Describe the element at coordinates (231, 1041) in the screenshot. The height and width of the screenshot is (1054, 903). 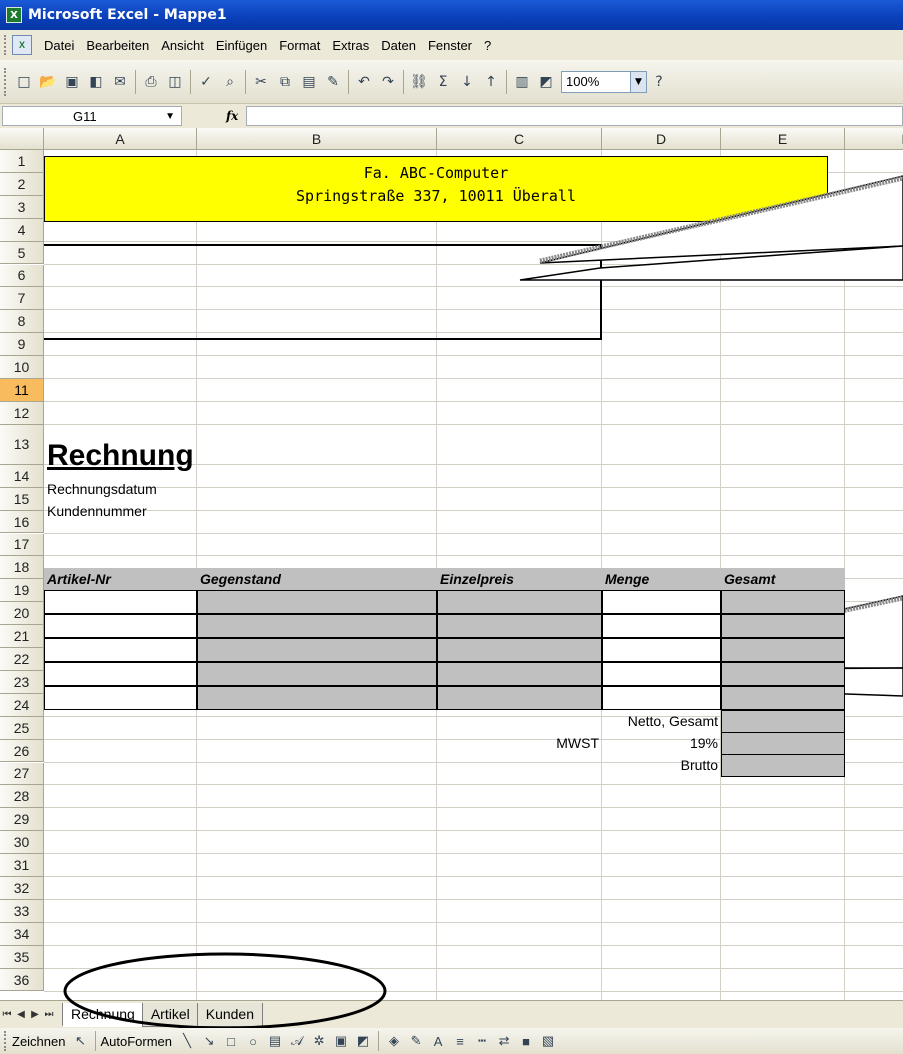
I see `rectangle-icon: □` at that location.